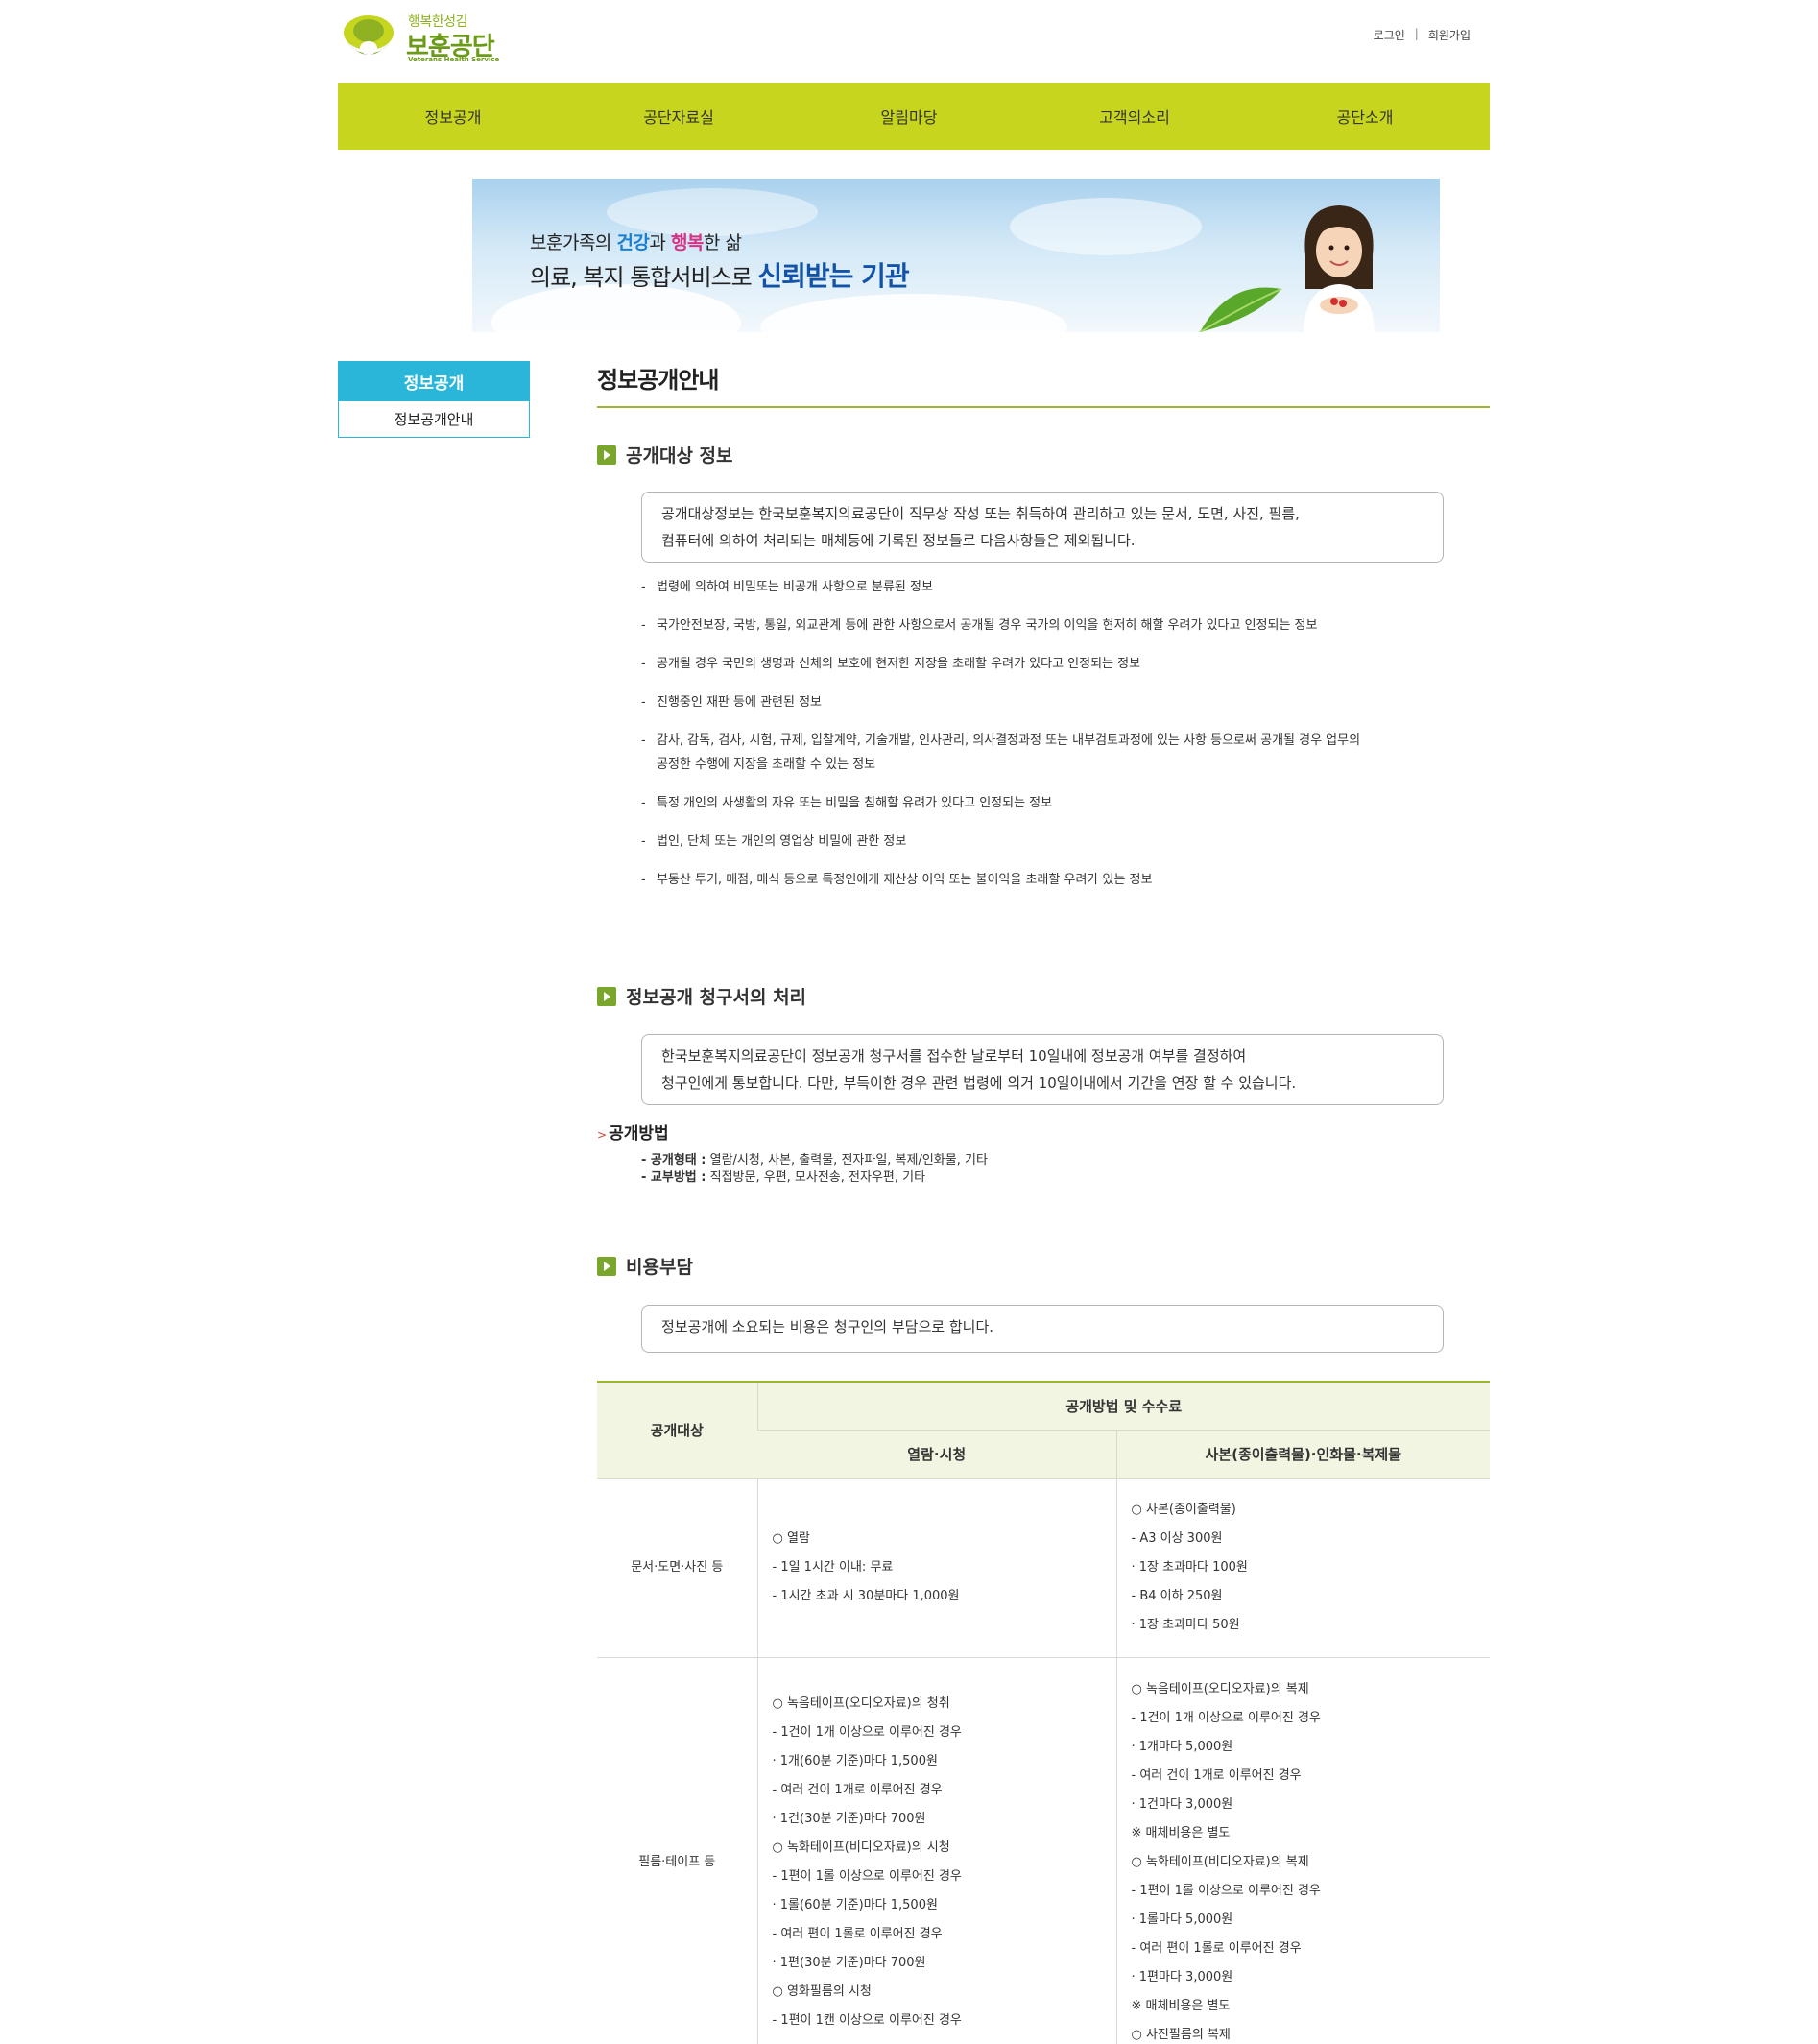 The height and width of the screenshot is (2044, 1818). Describe the element at coordinates (1422, 35) in the screenshot. I see `utility-links: 로그인 | 회원가입` at that location.